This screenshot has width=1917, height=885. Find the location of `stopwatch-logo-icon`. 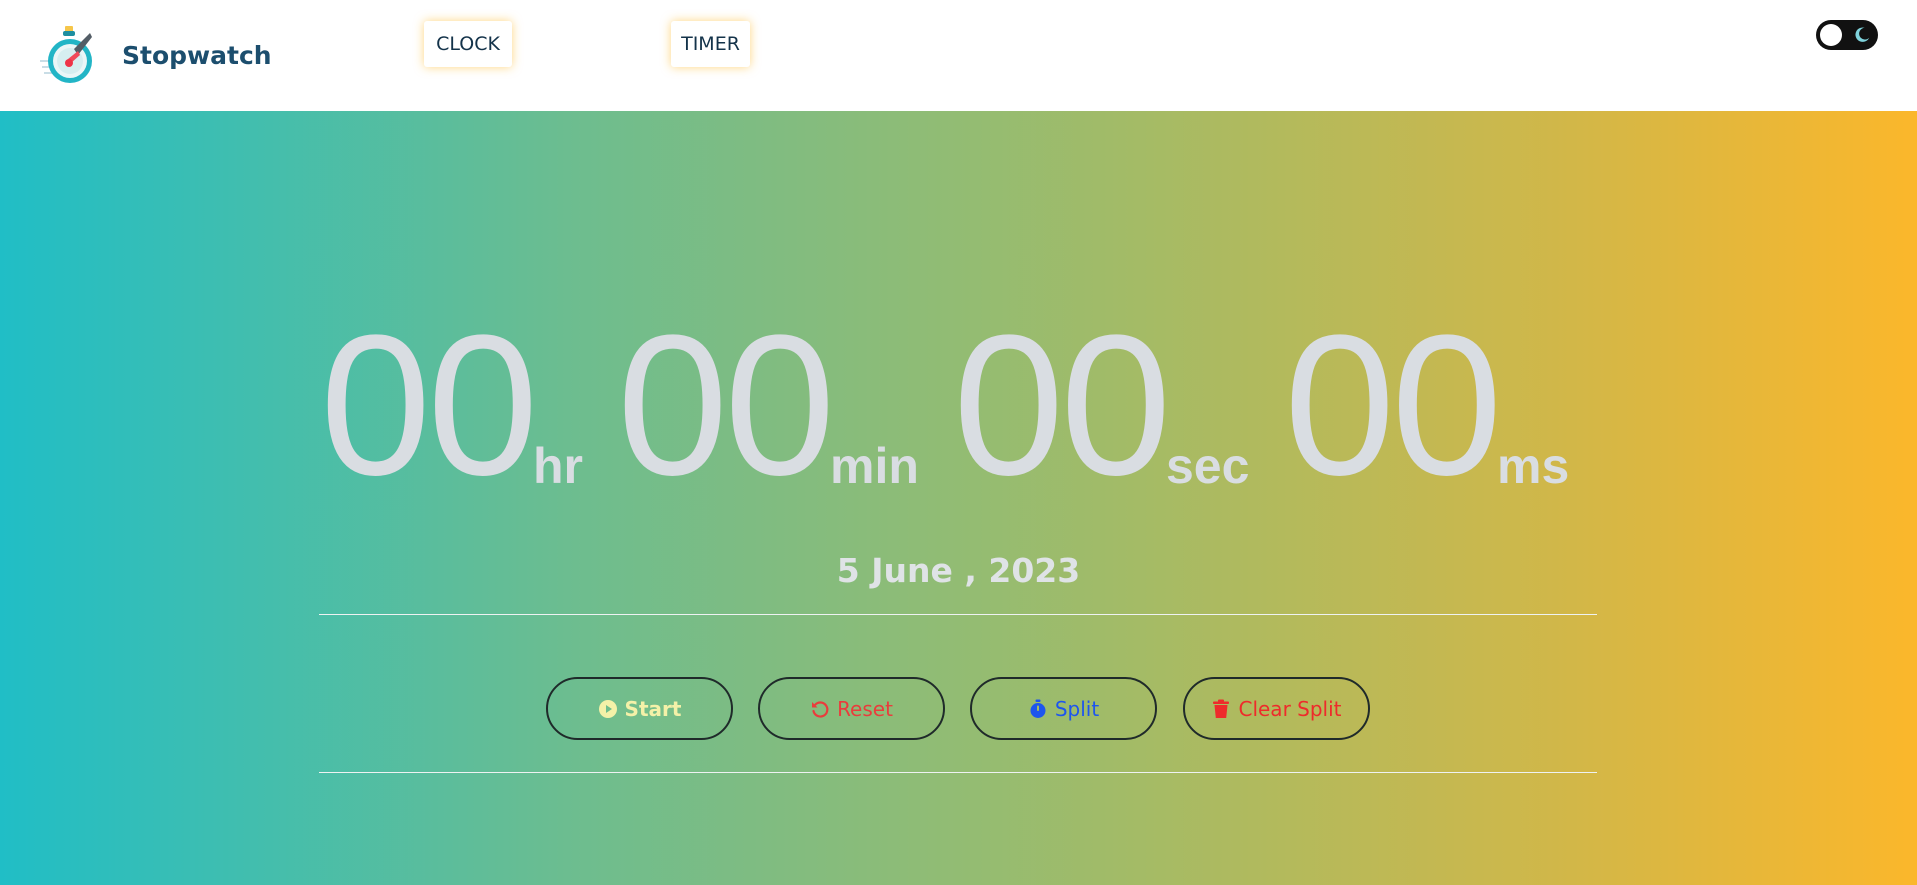

stopwatch-logo-icon is located at coordinates (66, 54).